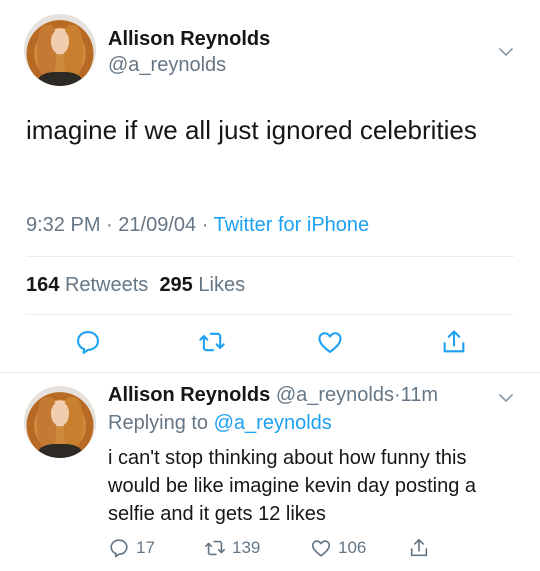  What do you see at coordinates (246, 547) in the screenshot?
I see `retweet-count: 139` at bounding box center [246, 547].